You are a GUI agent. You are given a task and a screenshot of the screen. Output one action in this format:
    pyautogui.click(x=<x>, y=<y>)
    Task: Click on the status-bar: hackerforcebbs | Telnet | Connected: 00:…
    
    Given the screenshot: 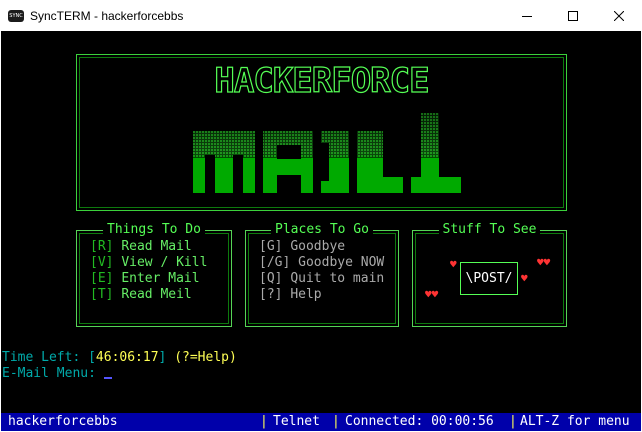 What is the action you would take?
    pyautogui.click(x=321, y=422)
    